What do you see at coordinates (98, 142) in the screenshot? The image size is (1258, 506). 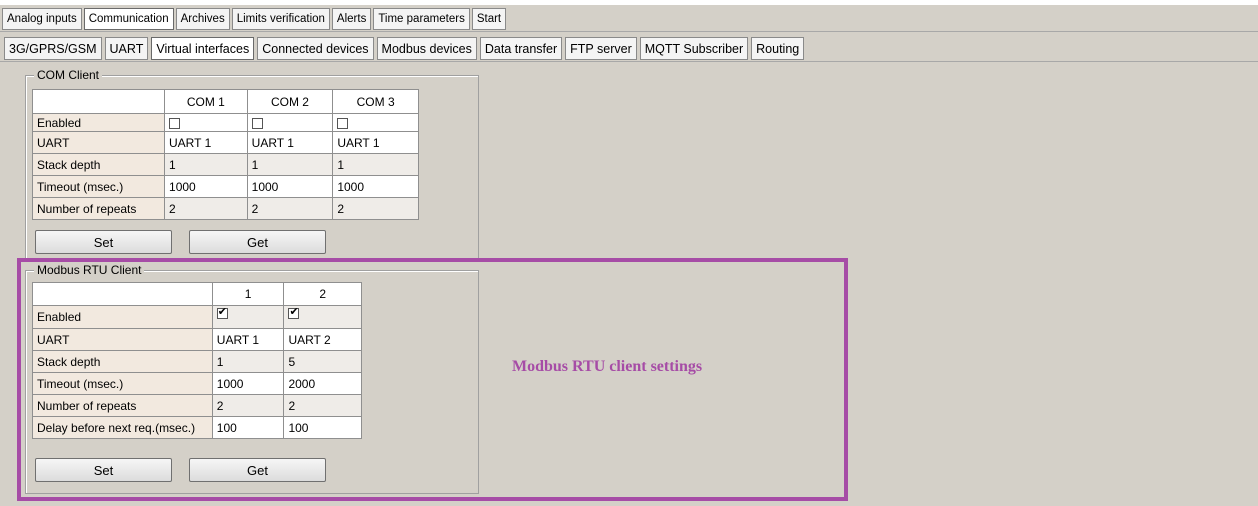 I see `row-label: UART` at bounding box center [98, 142].